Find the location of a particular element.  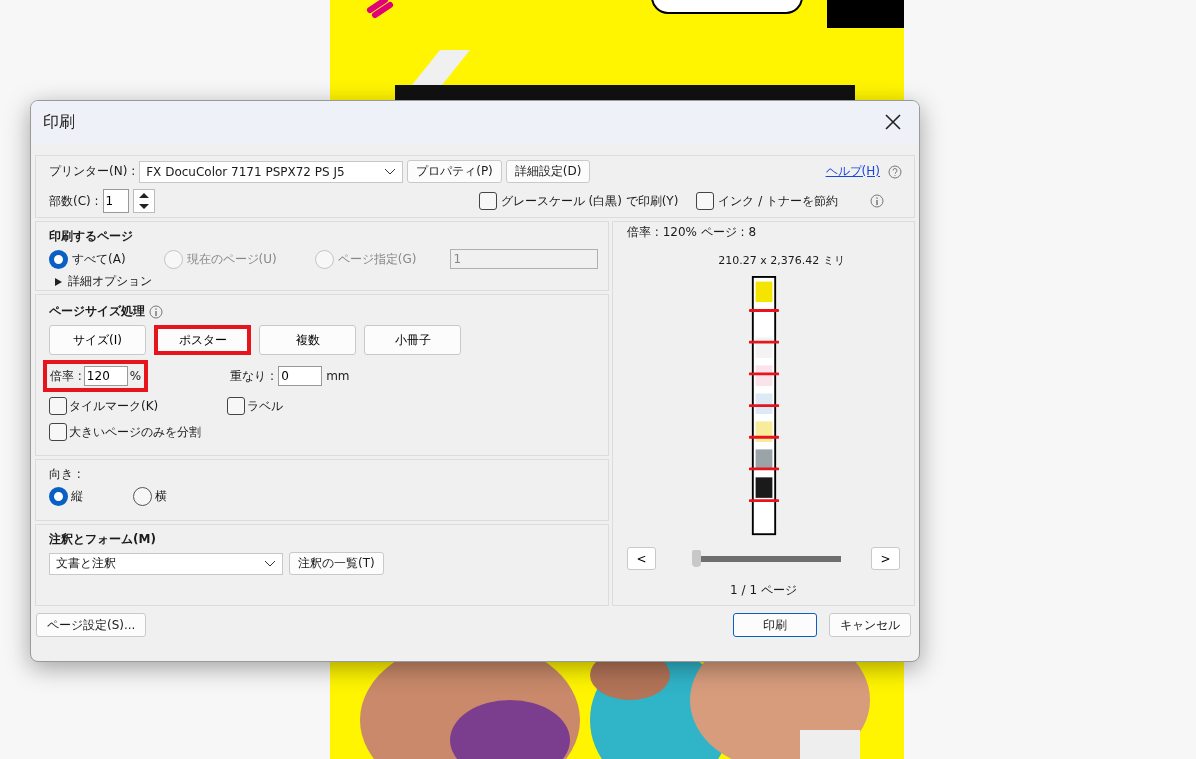

help-link: ヘルプ(H) is located at coordinates (852, 171).